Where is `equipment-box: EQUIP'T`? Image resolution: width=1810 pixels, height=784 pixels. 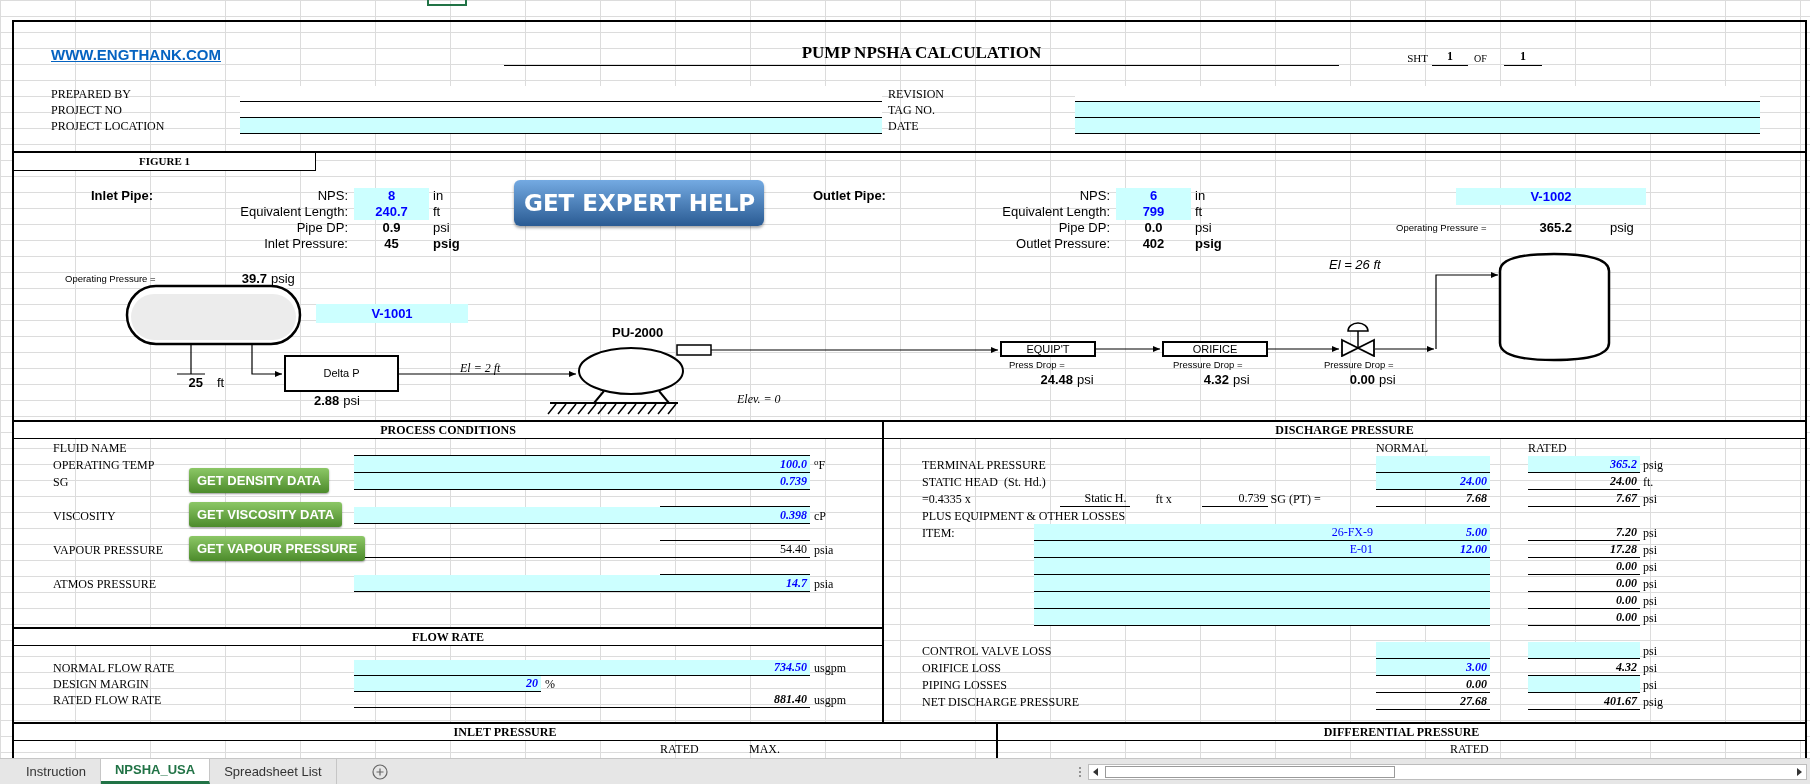
equipment-box: EQUIP'T is located at coordinates (1048, 349).